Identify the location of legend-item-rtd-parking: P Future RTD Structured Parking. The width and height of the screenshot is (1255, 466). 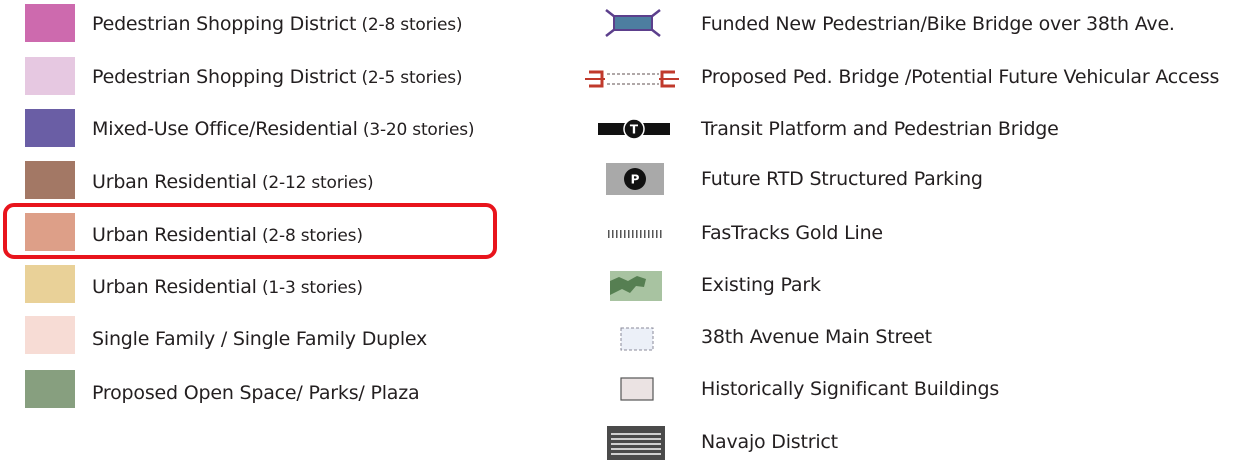
(627, 181).